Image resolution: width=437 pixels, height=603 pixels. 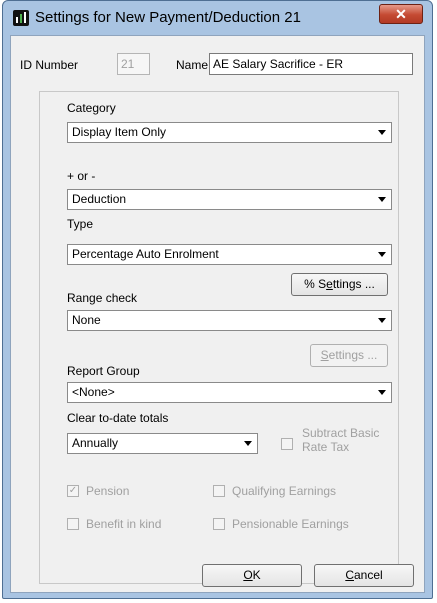 I want to click on sign-select: Deduction, so click(x=229, y=199).